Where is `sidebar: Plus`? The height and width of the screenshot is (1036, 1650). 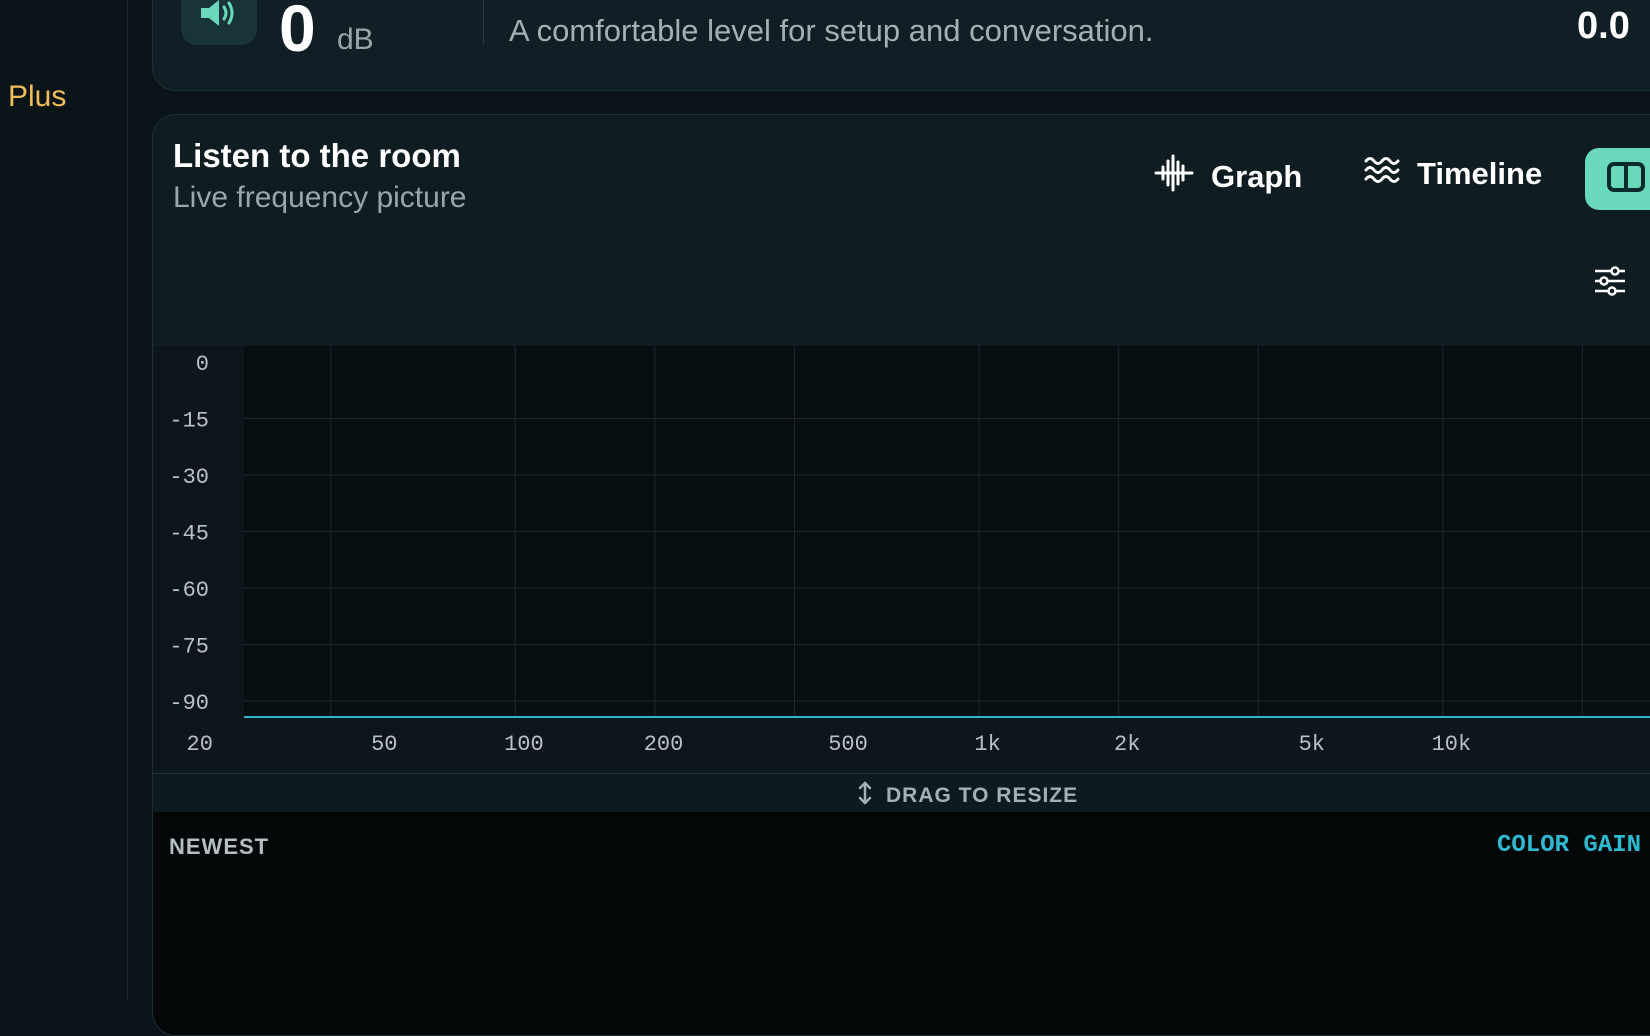
sidebar: Plus is located at coordinates (64, 500).